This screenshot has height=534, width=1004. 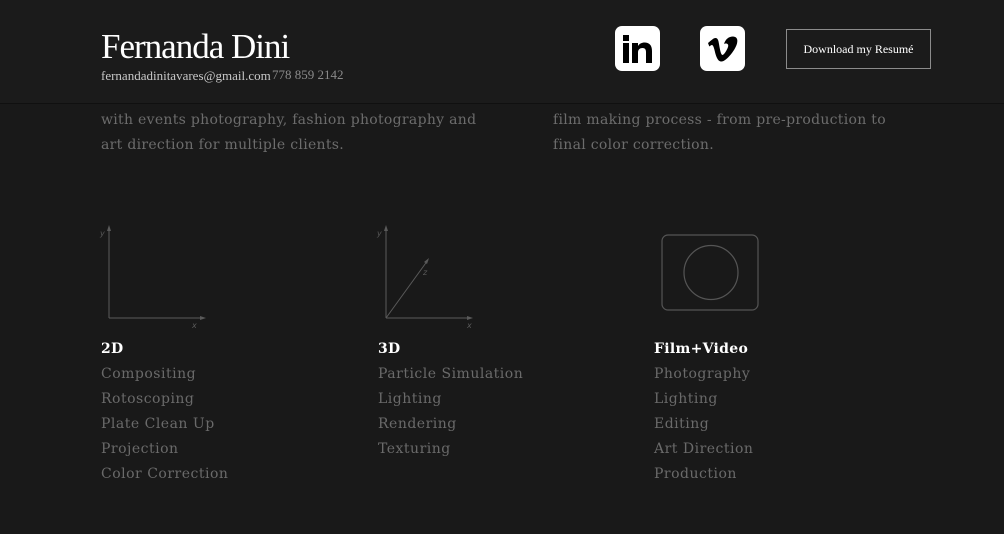 I want to click on site-owner-name: Fernanda Dini, so click(x=195, y=47).